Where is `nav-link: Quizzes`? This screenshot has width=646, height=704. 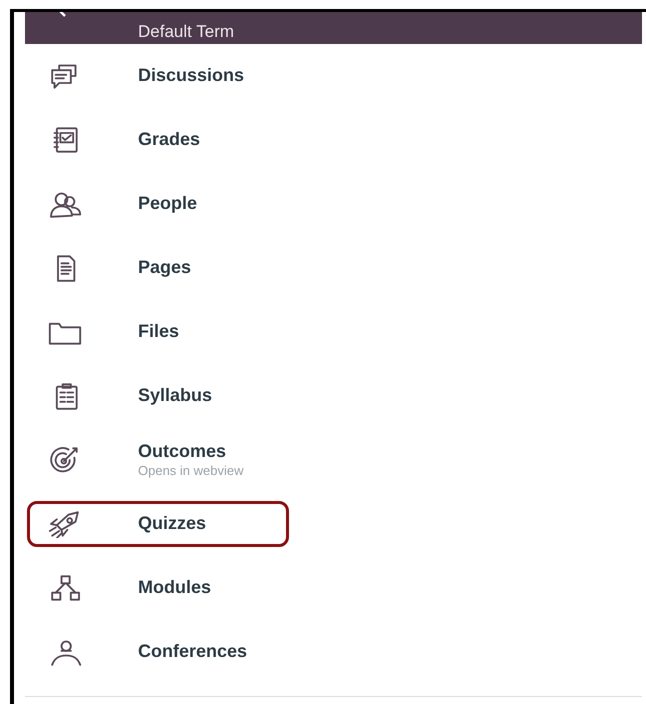
nav-link: Quizzes is located at coordinates (172, 524).